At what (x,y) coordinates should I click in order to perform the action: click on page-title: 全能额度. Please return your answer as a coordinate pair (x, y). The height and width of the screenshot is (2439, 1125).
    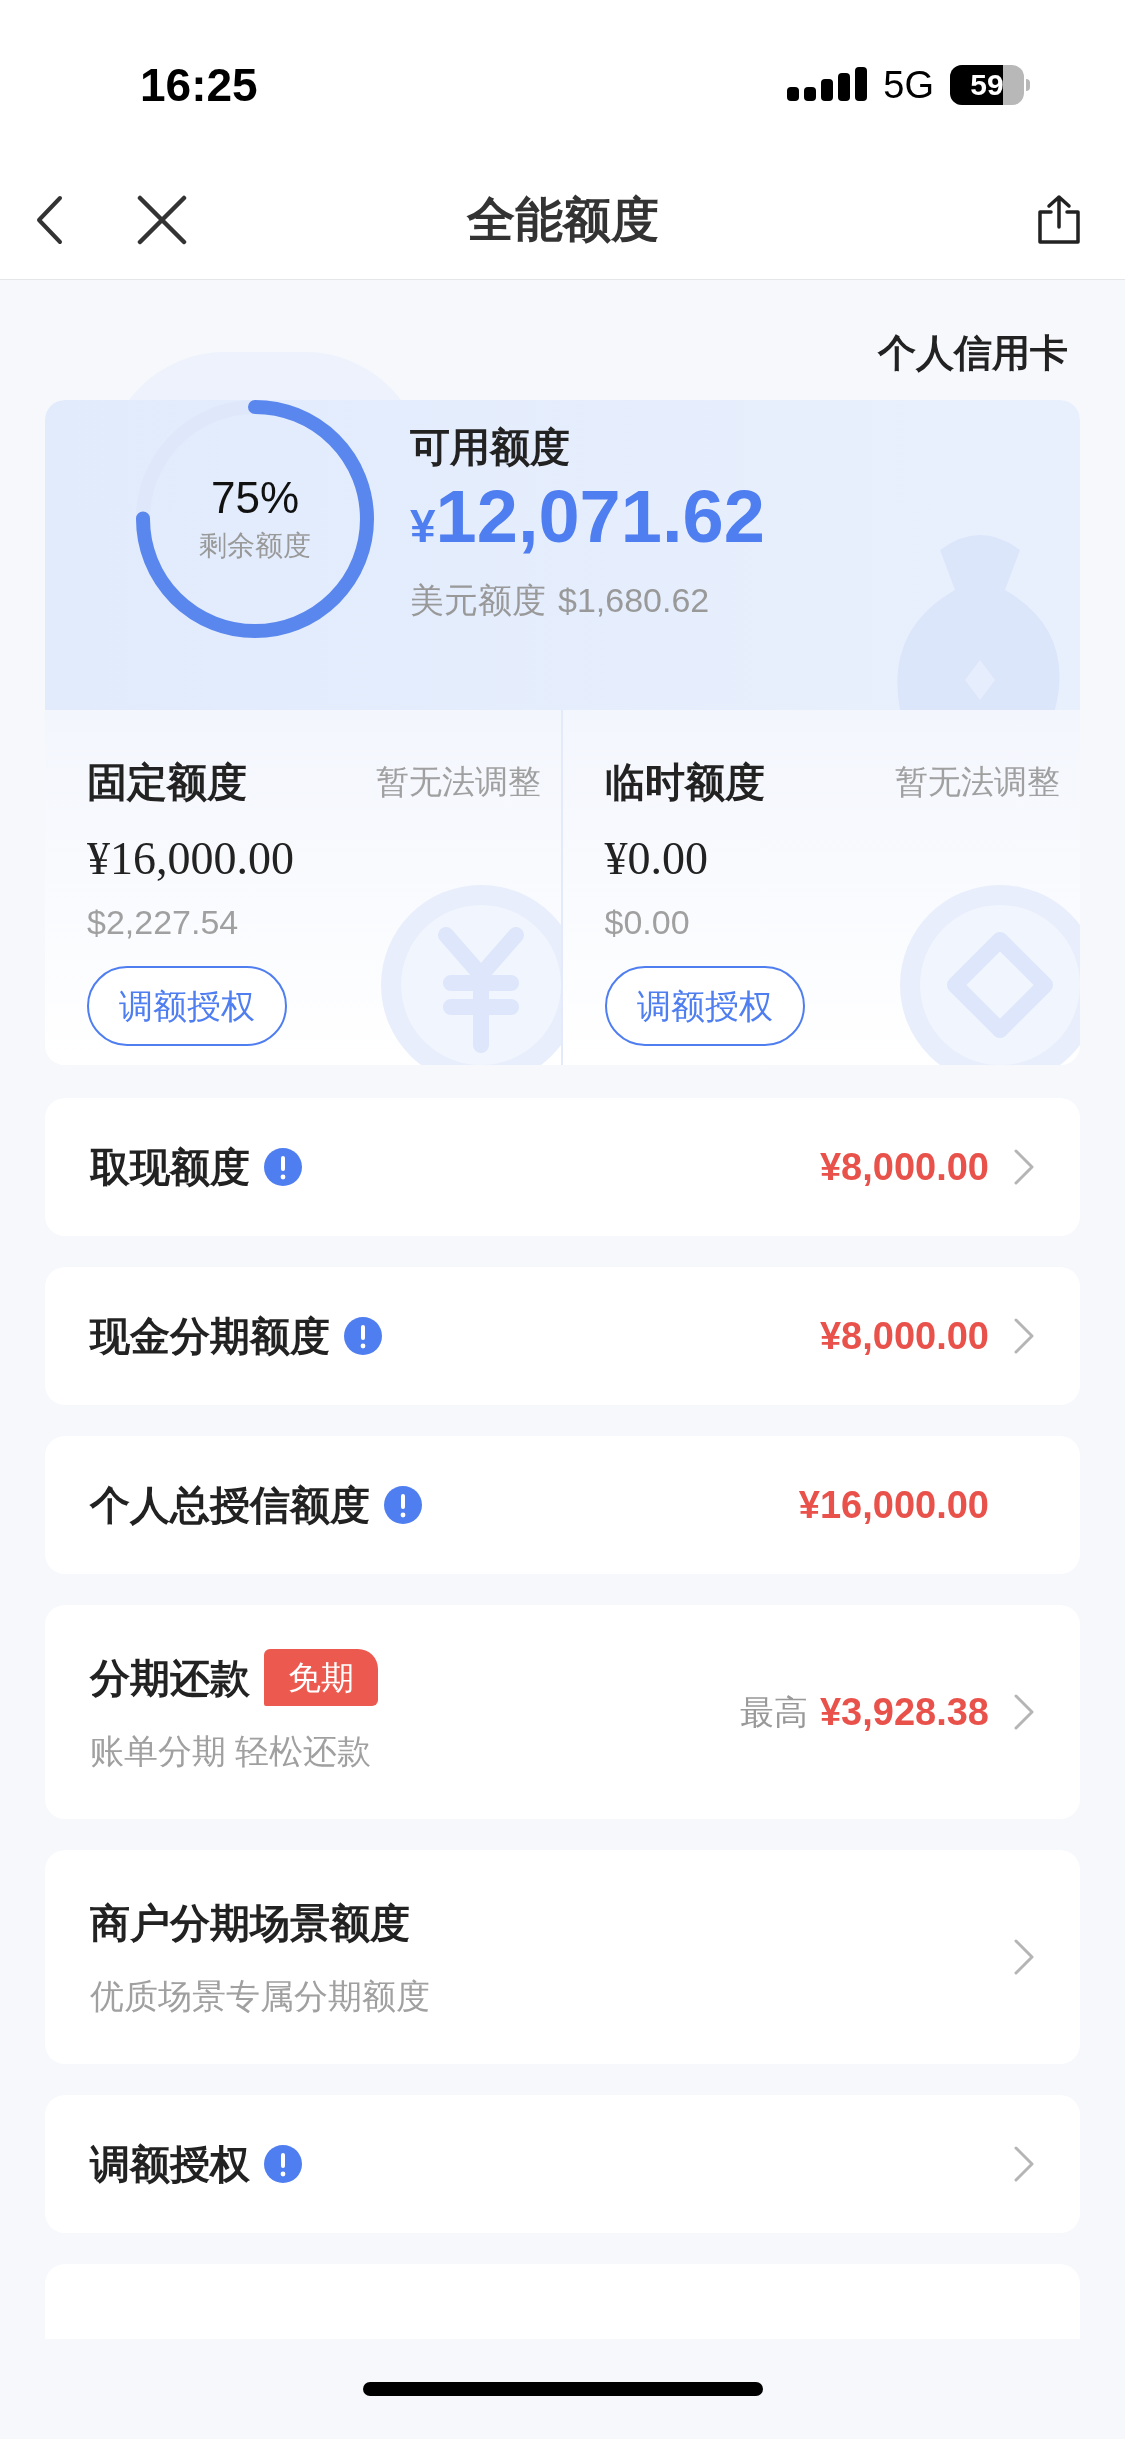
    Looking at the image, I should click on (562, 219).